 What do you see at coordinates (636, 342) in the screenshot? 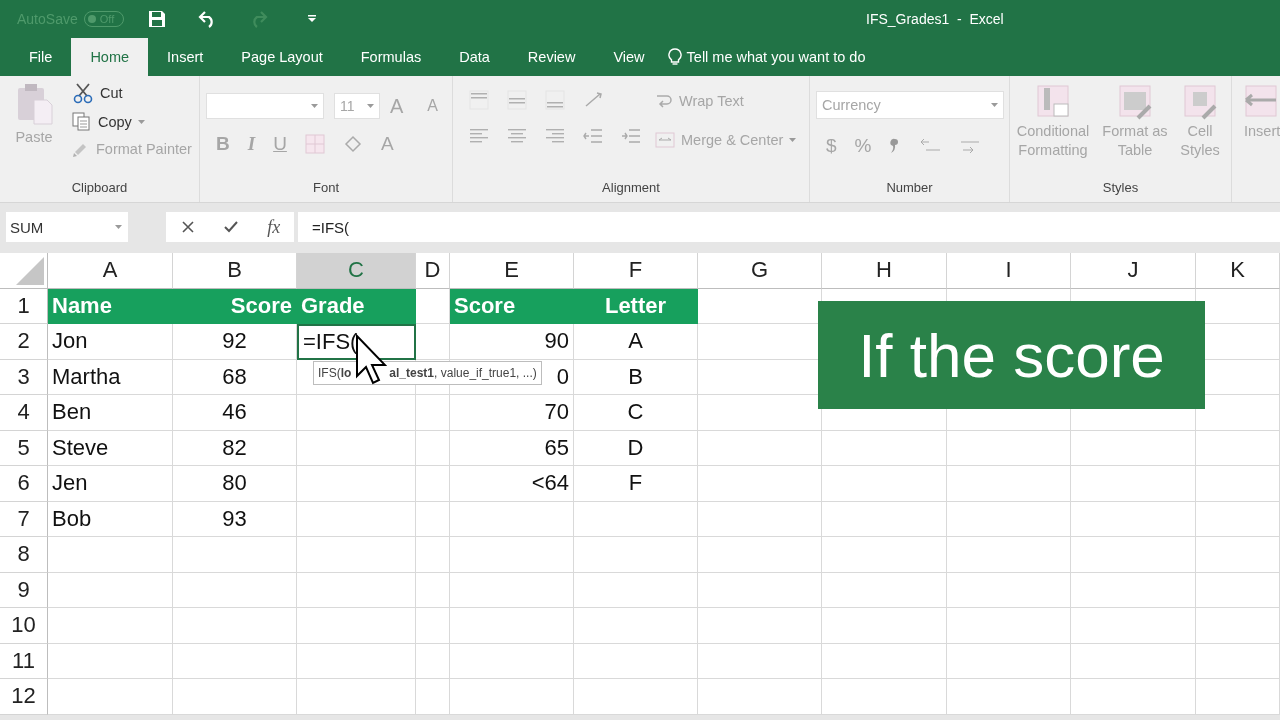
I see `table-cell: A` at bounding box center [636, 342].